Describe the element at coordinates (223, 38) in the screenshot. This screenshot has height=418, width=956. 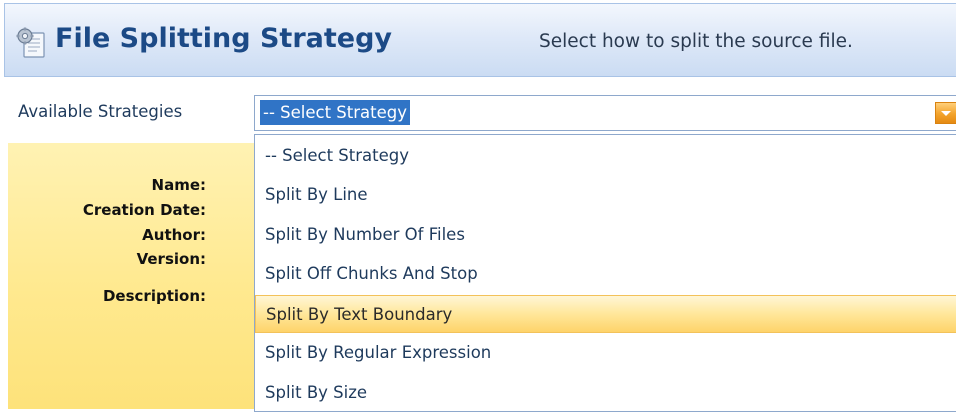
I see `page-title: File Splitting Strategy` at that location.